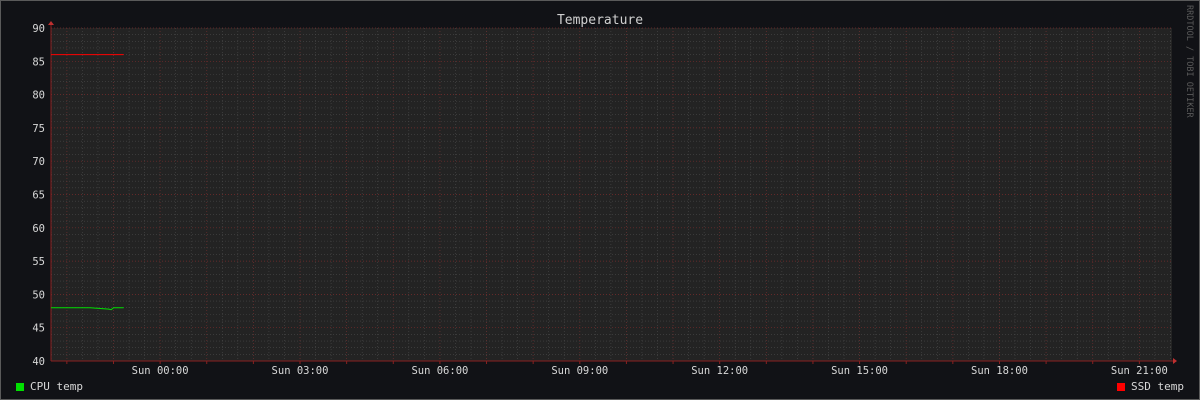  I want to click on y-tick-label: 75, so click(38, 129).